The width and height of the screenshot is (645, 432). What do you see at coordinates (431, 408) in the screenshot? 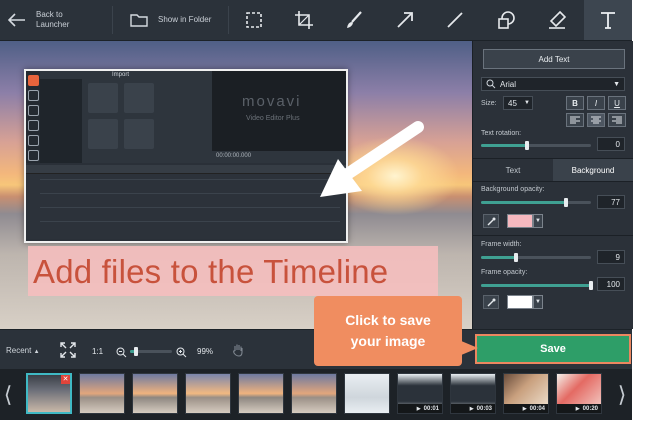
I see `duration-label: 00:01` at bounding box center [431, 408].